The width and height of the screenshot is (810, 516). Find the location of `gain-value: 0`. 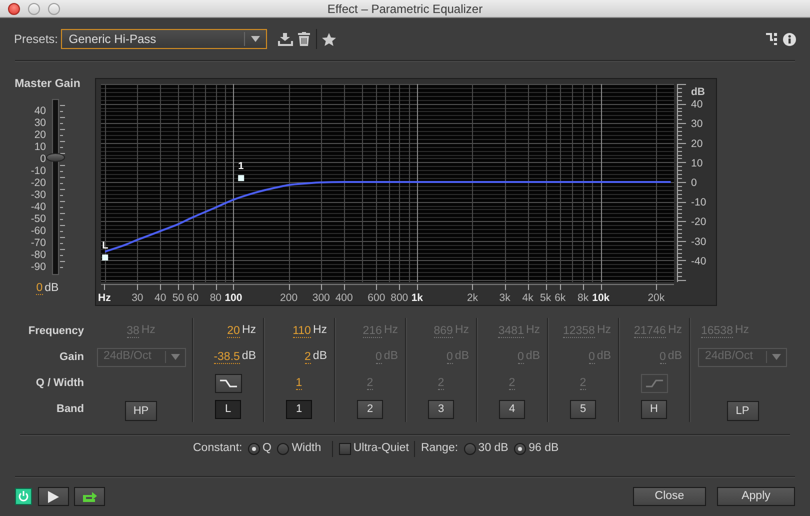

gain-value: 0 is located at coordinates (39, 289).